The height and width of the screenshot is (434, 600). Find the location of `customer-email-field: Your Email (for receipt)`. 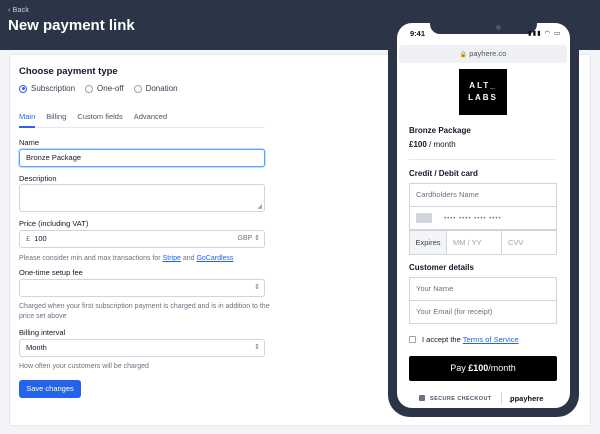

customer-email-field: Your Email (for receipt) is located at coordinates (483, 312).